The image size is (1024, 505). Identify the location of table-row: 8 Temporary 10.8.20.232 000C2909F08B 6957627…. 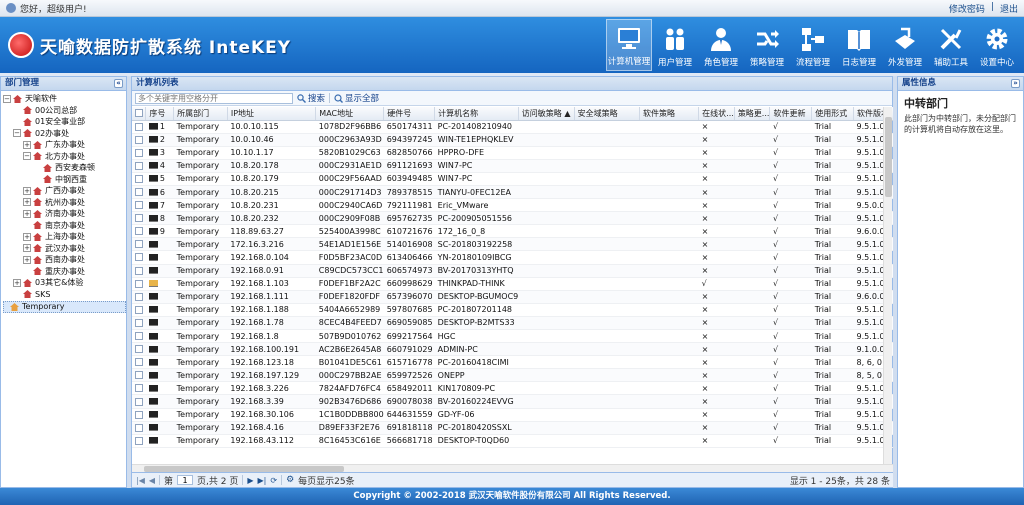
(513, 218).